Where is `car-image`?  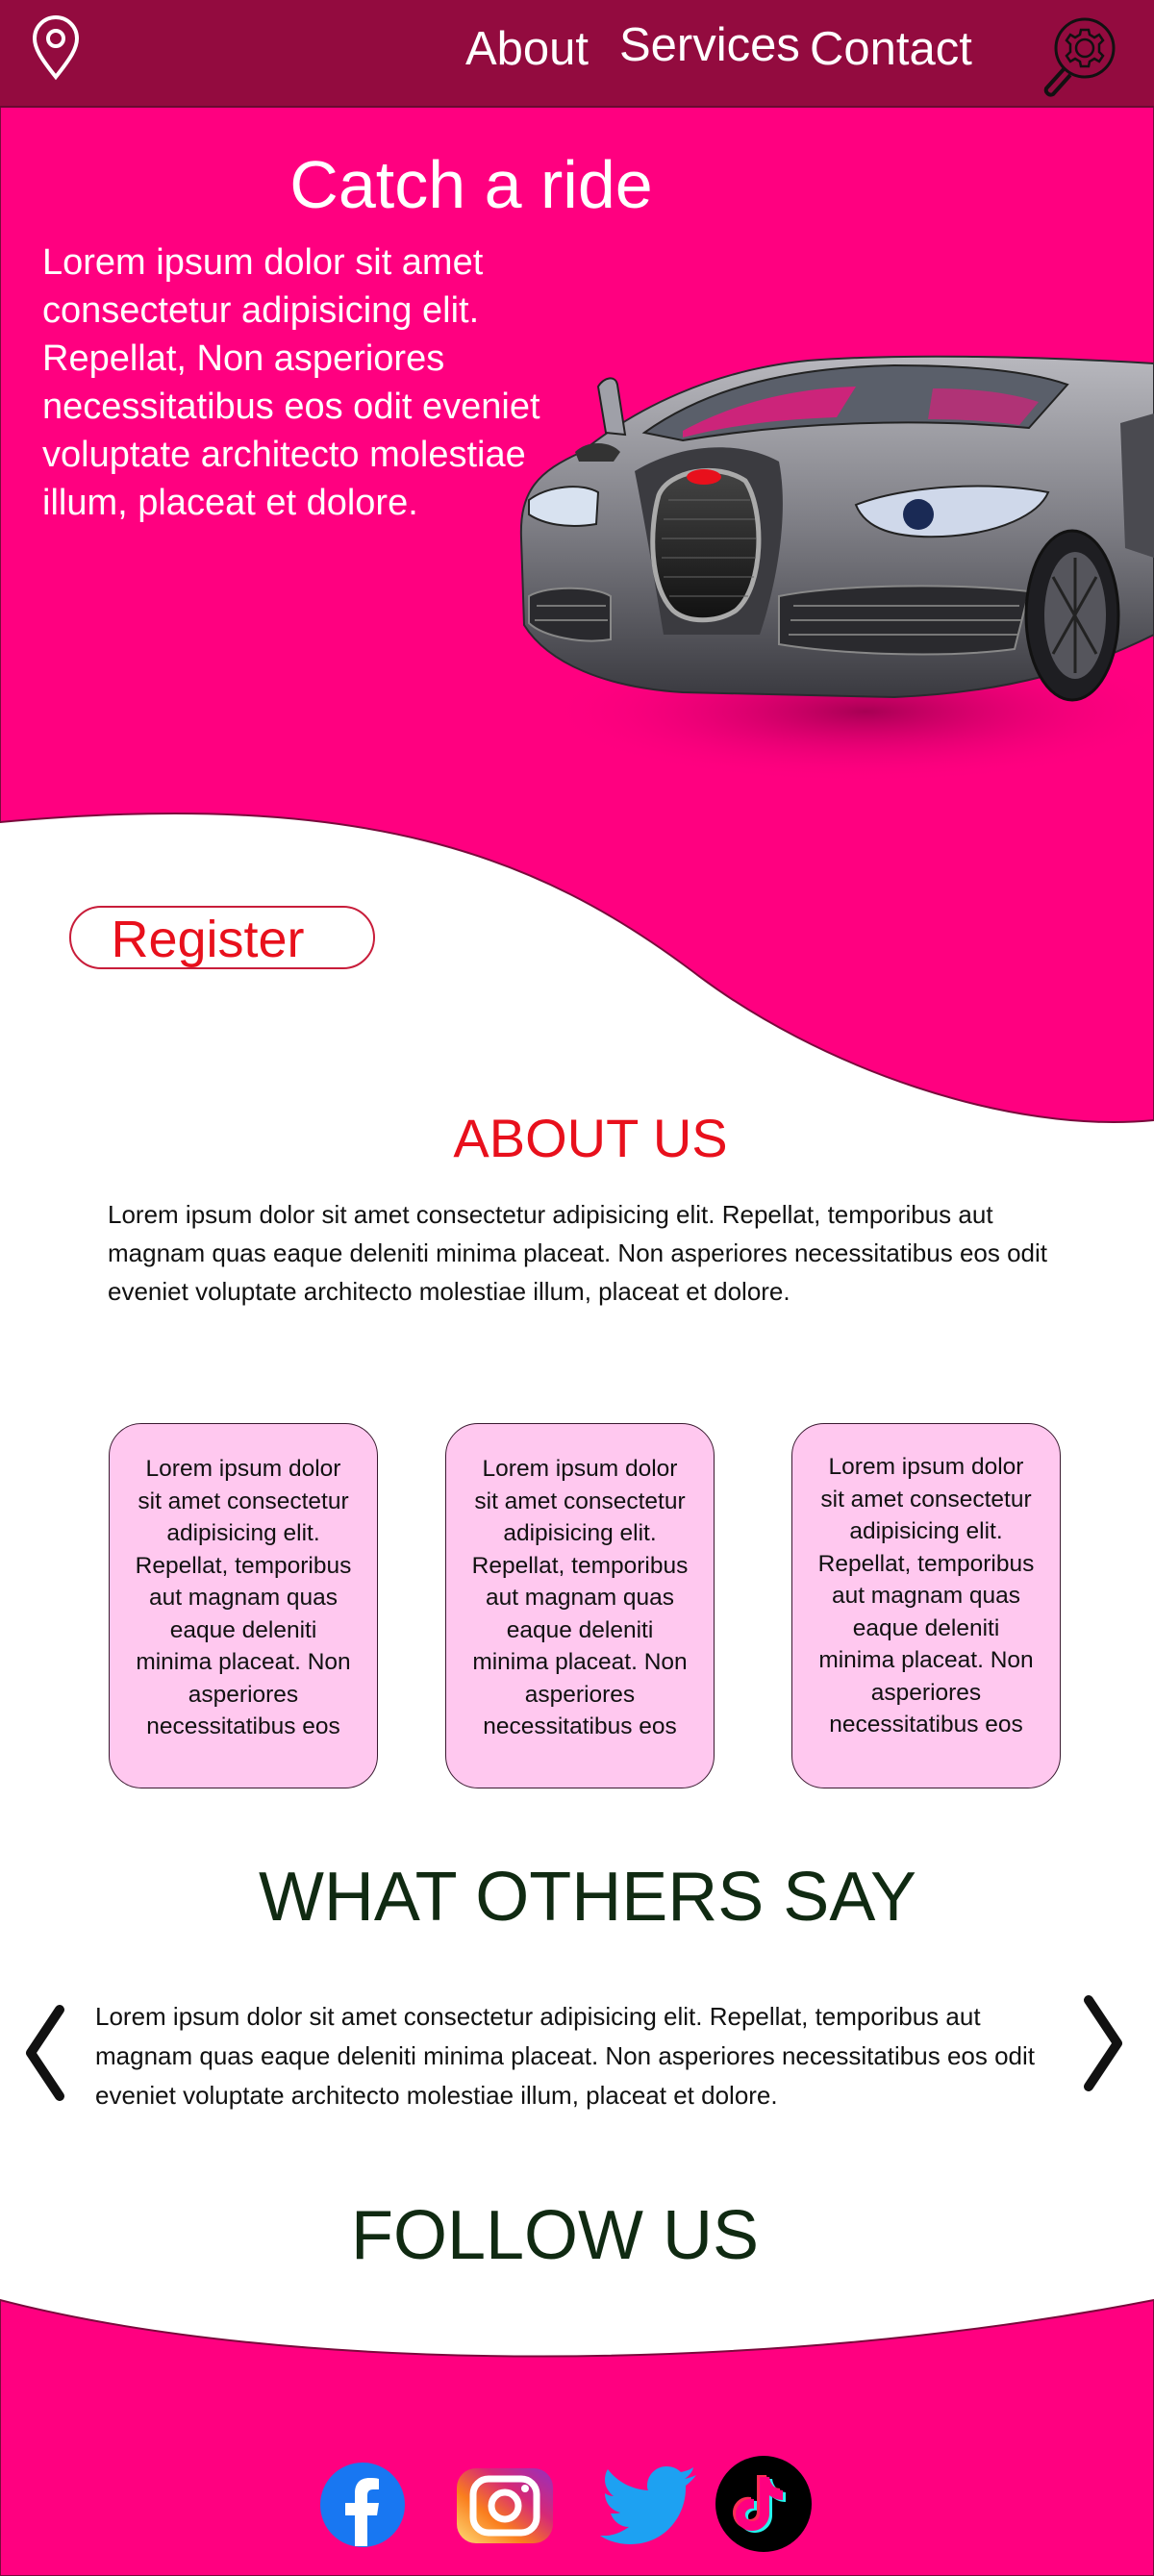
car-image is located at coordinates (837, 569).